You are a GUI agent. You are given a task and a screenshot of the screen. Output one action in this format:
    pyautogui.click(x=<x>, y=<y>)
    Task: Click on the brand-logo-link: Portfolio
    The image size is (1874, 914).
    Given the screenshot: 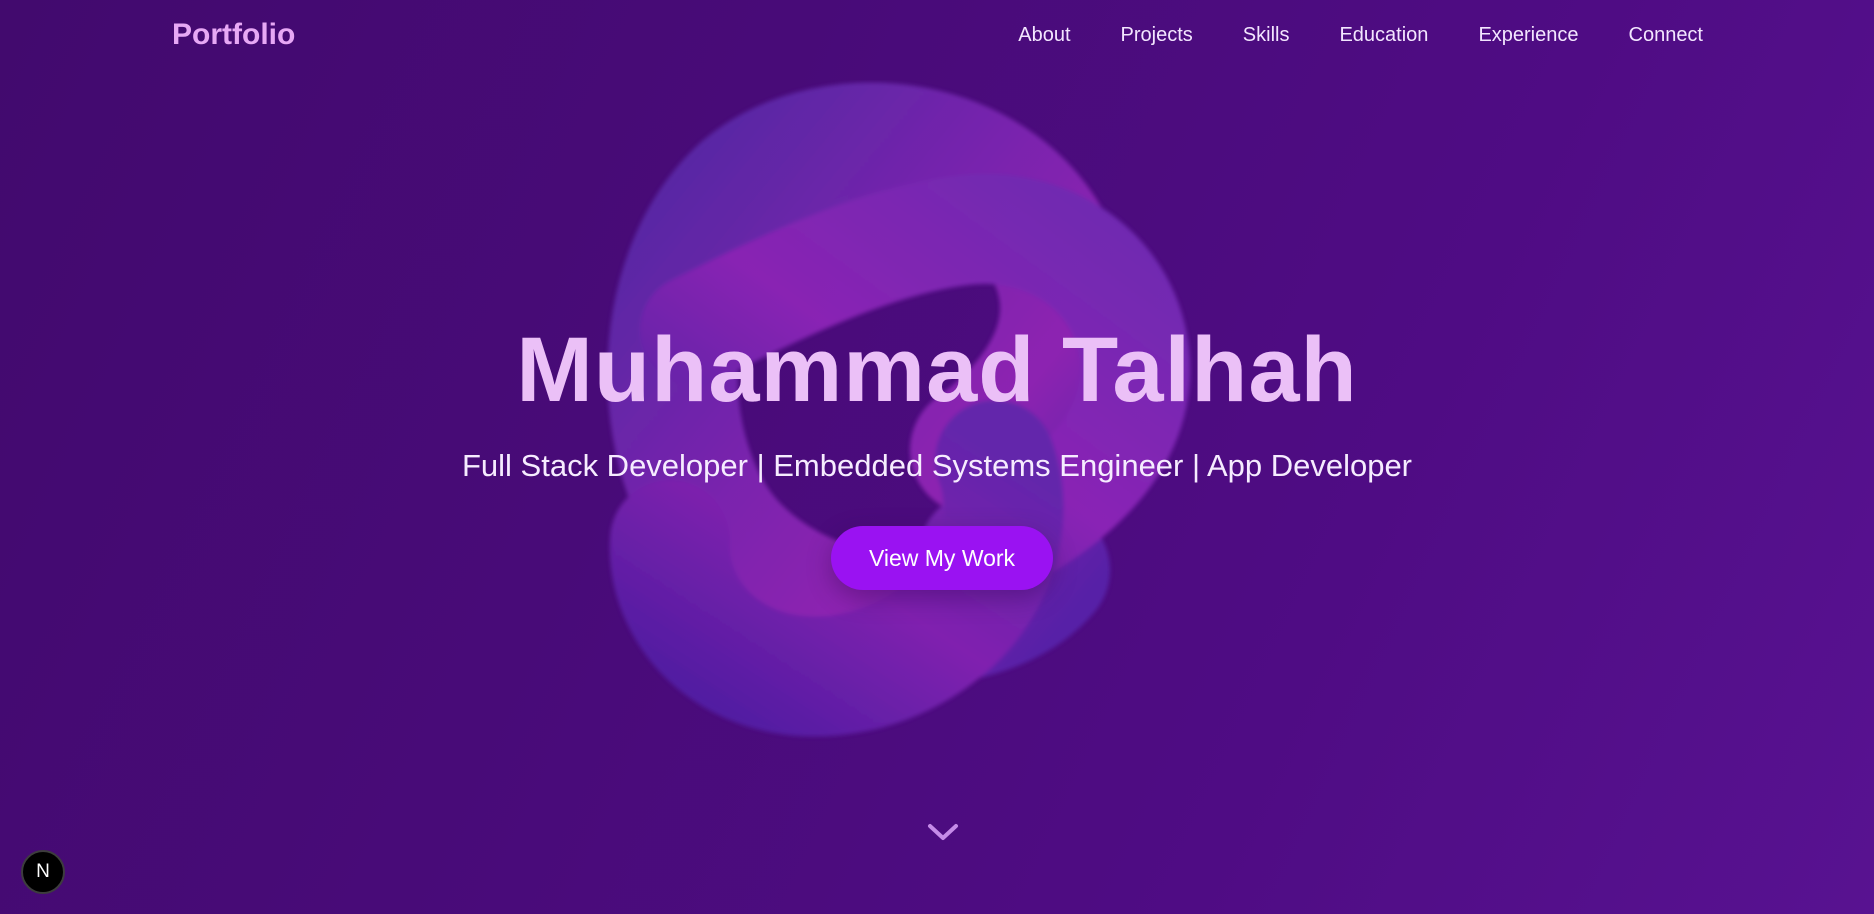 What is the action you would take?
    pyautogui.click(x=233, y=35)
    